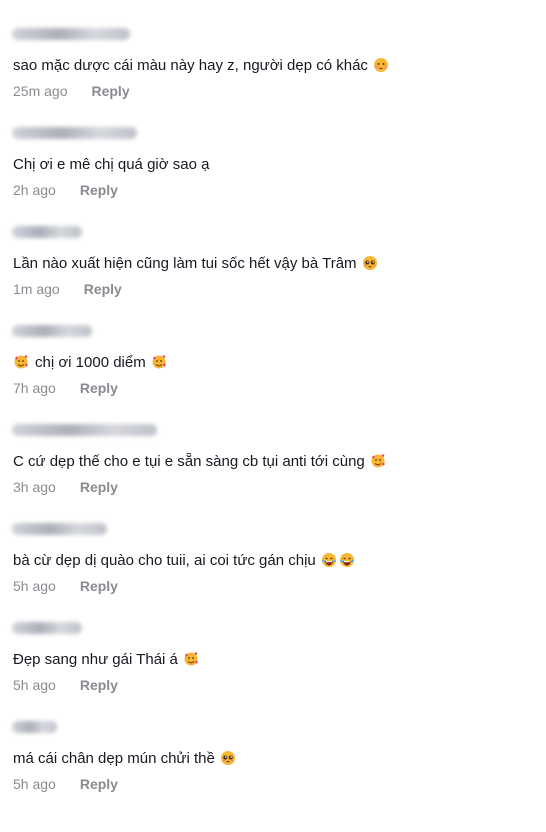 The height and width of the screenshot is (832, 546). What do you see at coordinates (71, 91) in the screenshot?
I see `comment-meta: 25m ago Reply` at bounding box center [71, 91].